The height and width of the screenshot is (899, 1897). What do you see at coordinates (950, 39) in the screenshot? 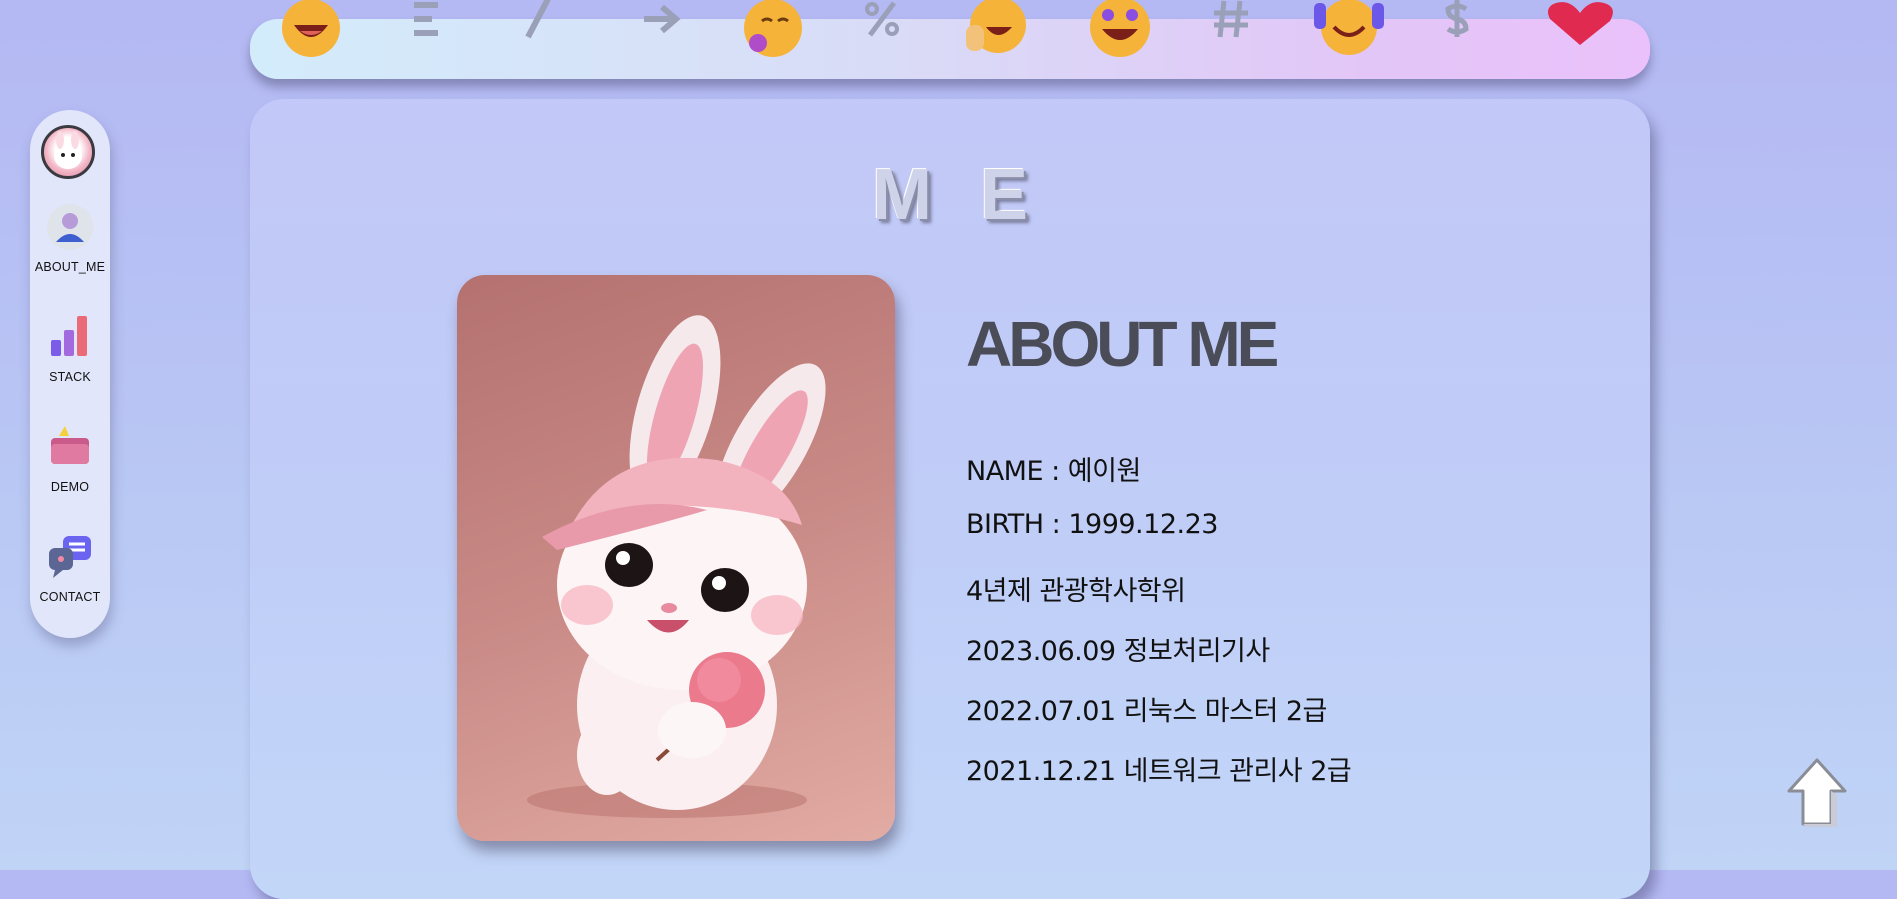
I see `emoji-banner` at bounding box center [950, 39].